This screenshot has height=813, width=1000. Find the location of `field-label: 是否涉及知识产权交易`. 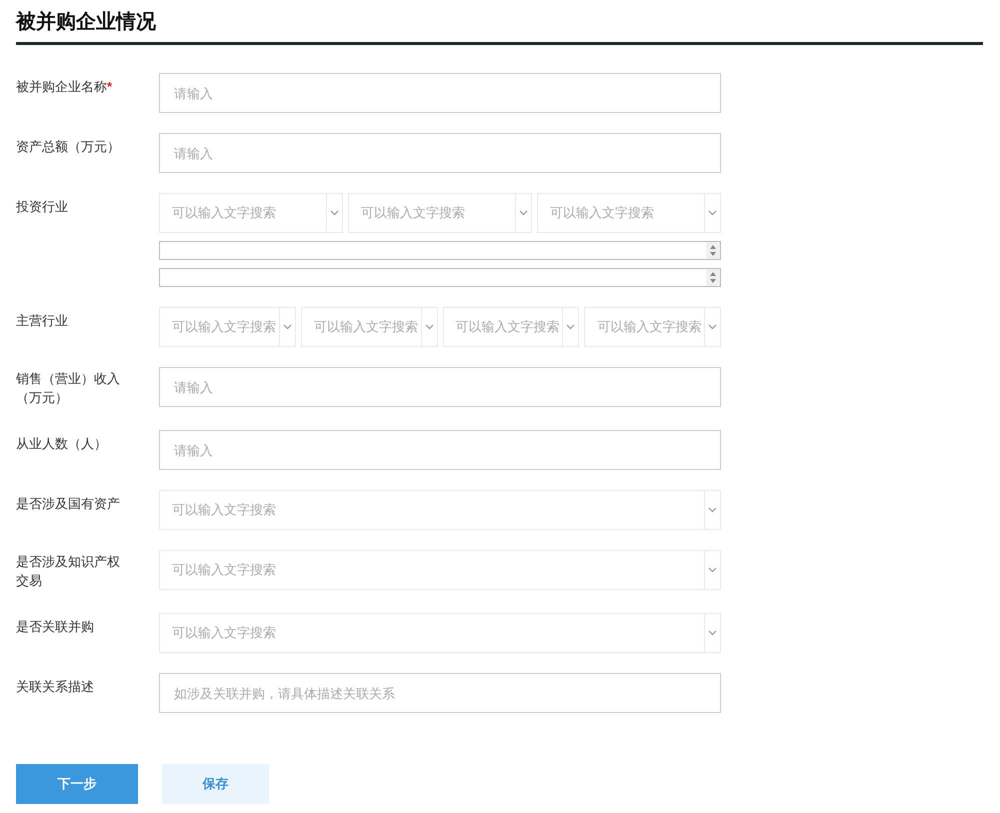

field-label: 是否涉及知识产权交易 is located at coordinates (68, 571).